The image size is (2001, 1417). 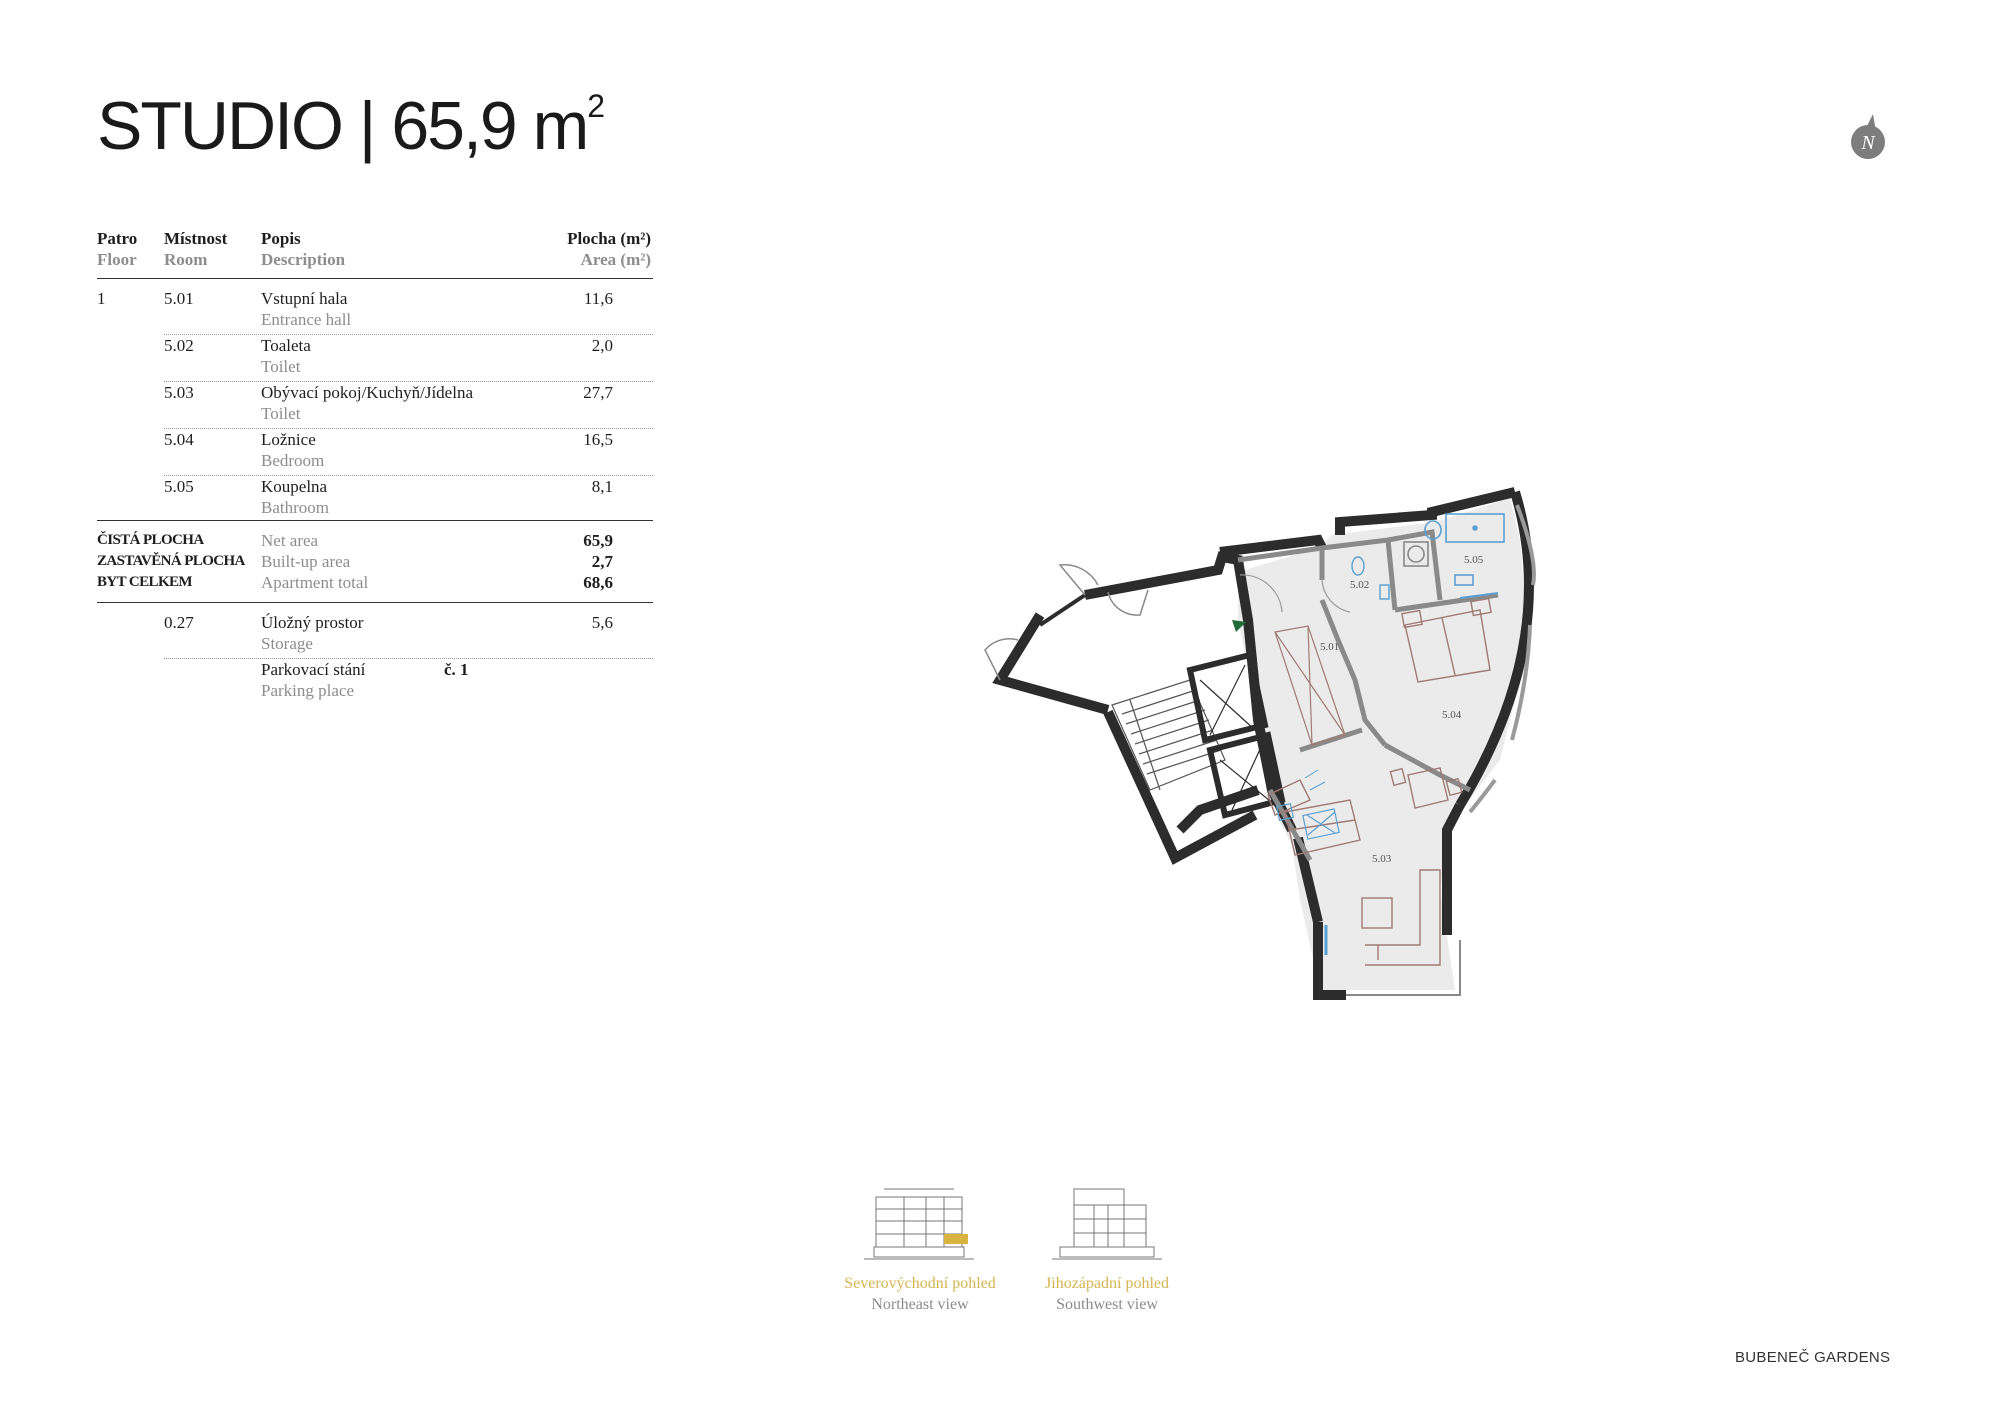 I want to click on extra-area: 5,6, so click(x=602, y=622).